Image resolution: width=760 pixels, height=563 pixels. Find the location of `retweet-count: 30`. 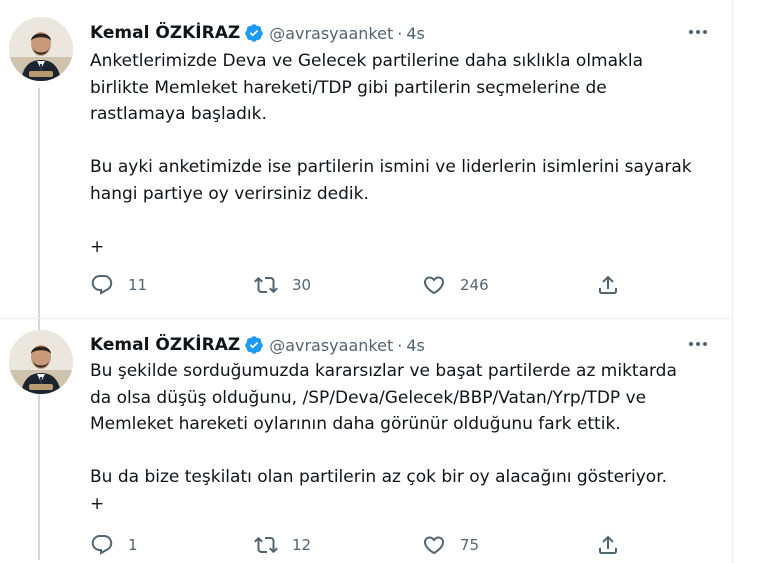

retweet-count: 30 is located at coordinates (302, 285).